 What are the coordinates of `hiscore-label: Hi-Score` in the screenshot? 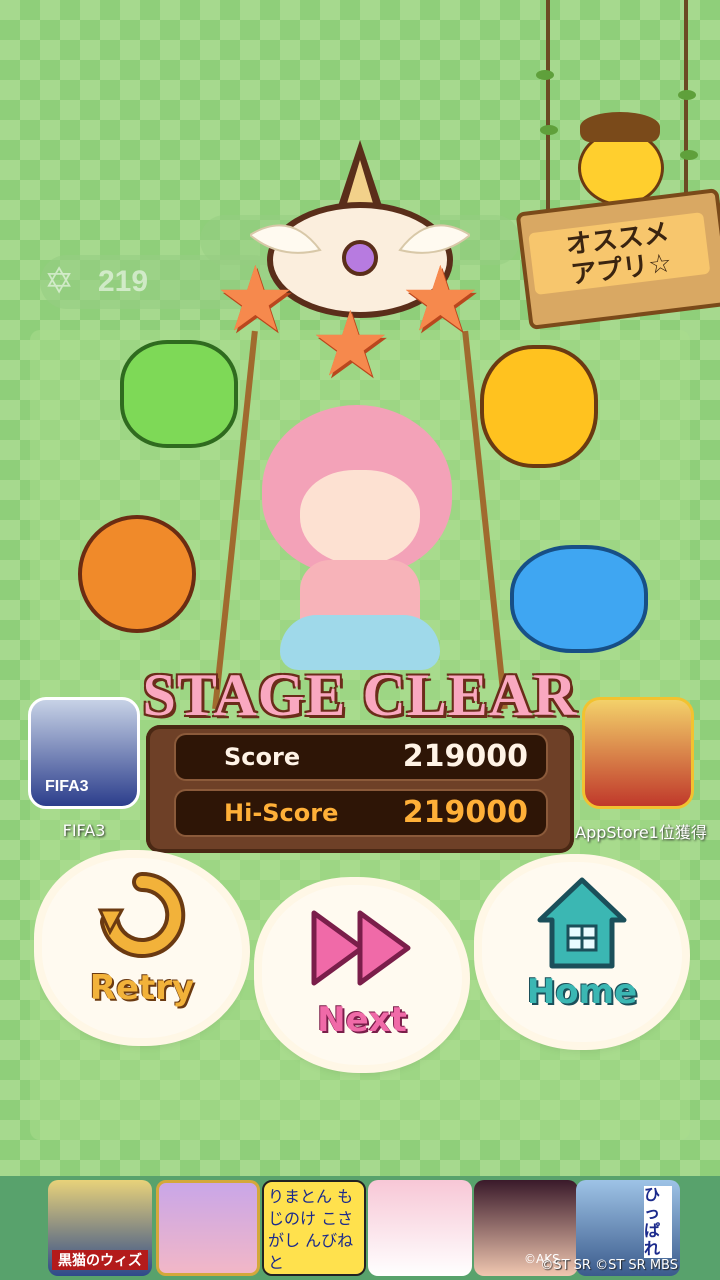 It's located at (281, 813).